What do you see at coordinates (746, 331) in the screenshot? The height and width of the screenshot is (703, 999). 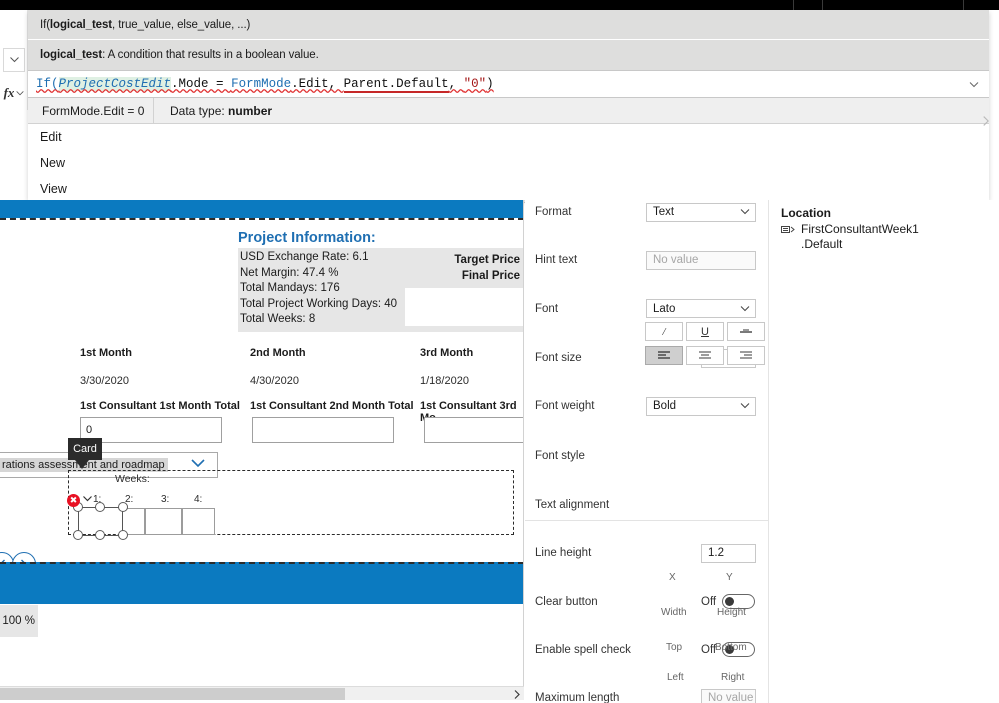 I see `strikethrough-icon` at bounding box center [746, 331].